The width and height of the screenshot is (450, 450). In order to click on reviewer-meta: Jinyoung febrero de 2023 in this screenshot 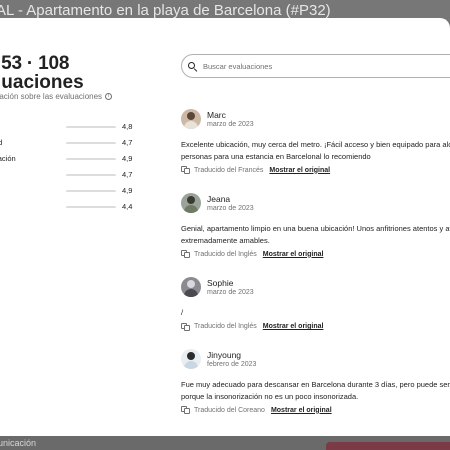, I will do `click(231, 359)`.